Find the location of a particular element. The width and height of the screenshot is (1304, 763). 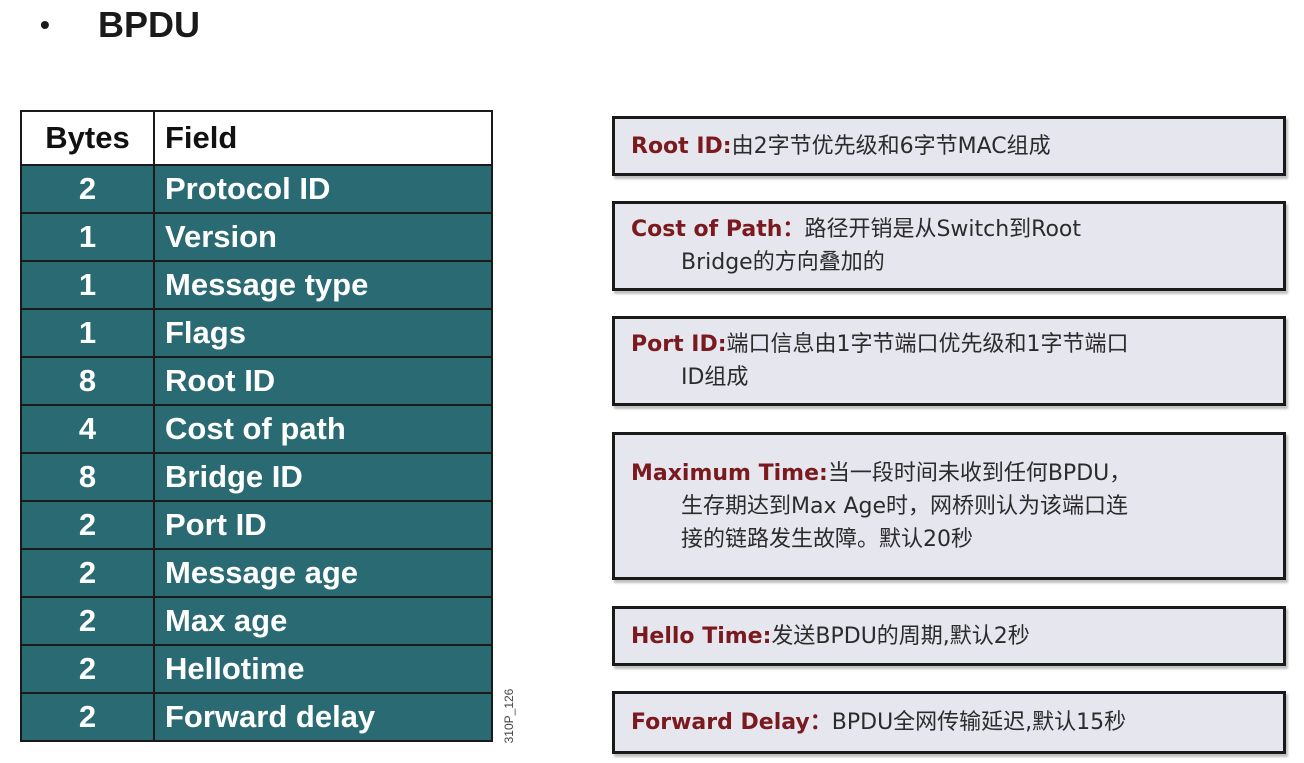

note-line: Root ID:由2字节优先级和6字节MAC组成 is located at coordinates (947, 146).